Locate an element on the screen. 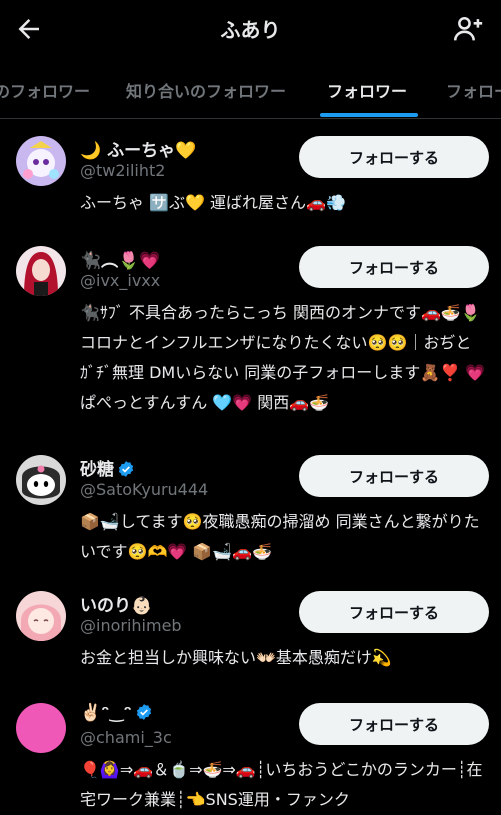  username: @SatoKyuru444 is located at coordinates (144, 489).